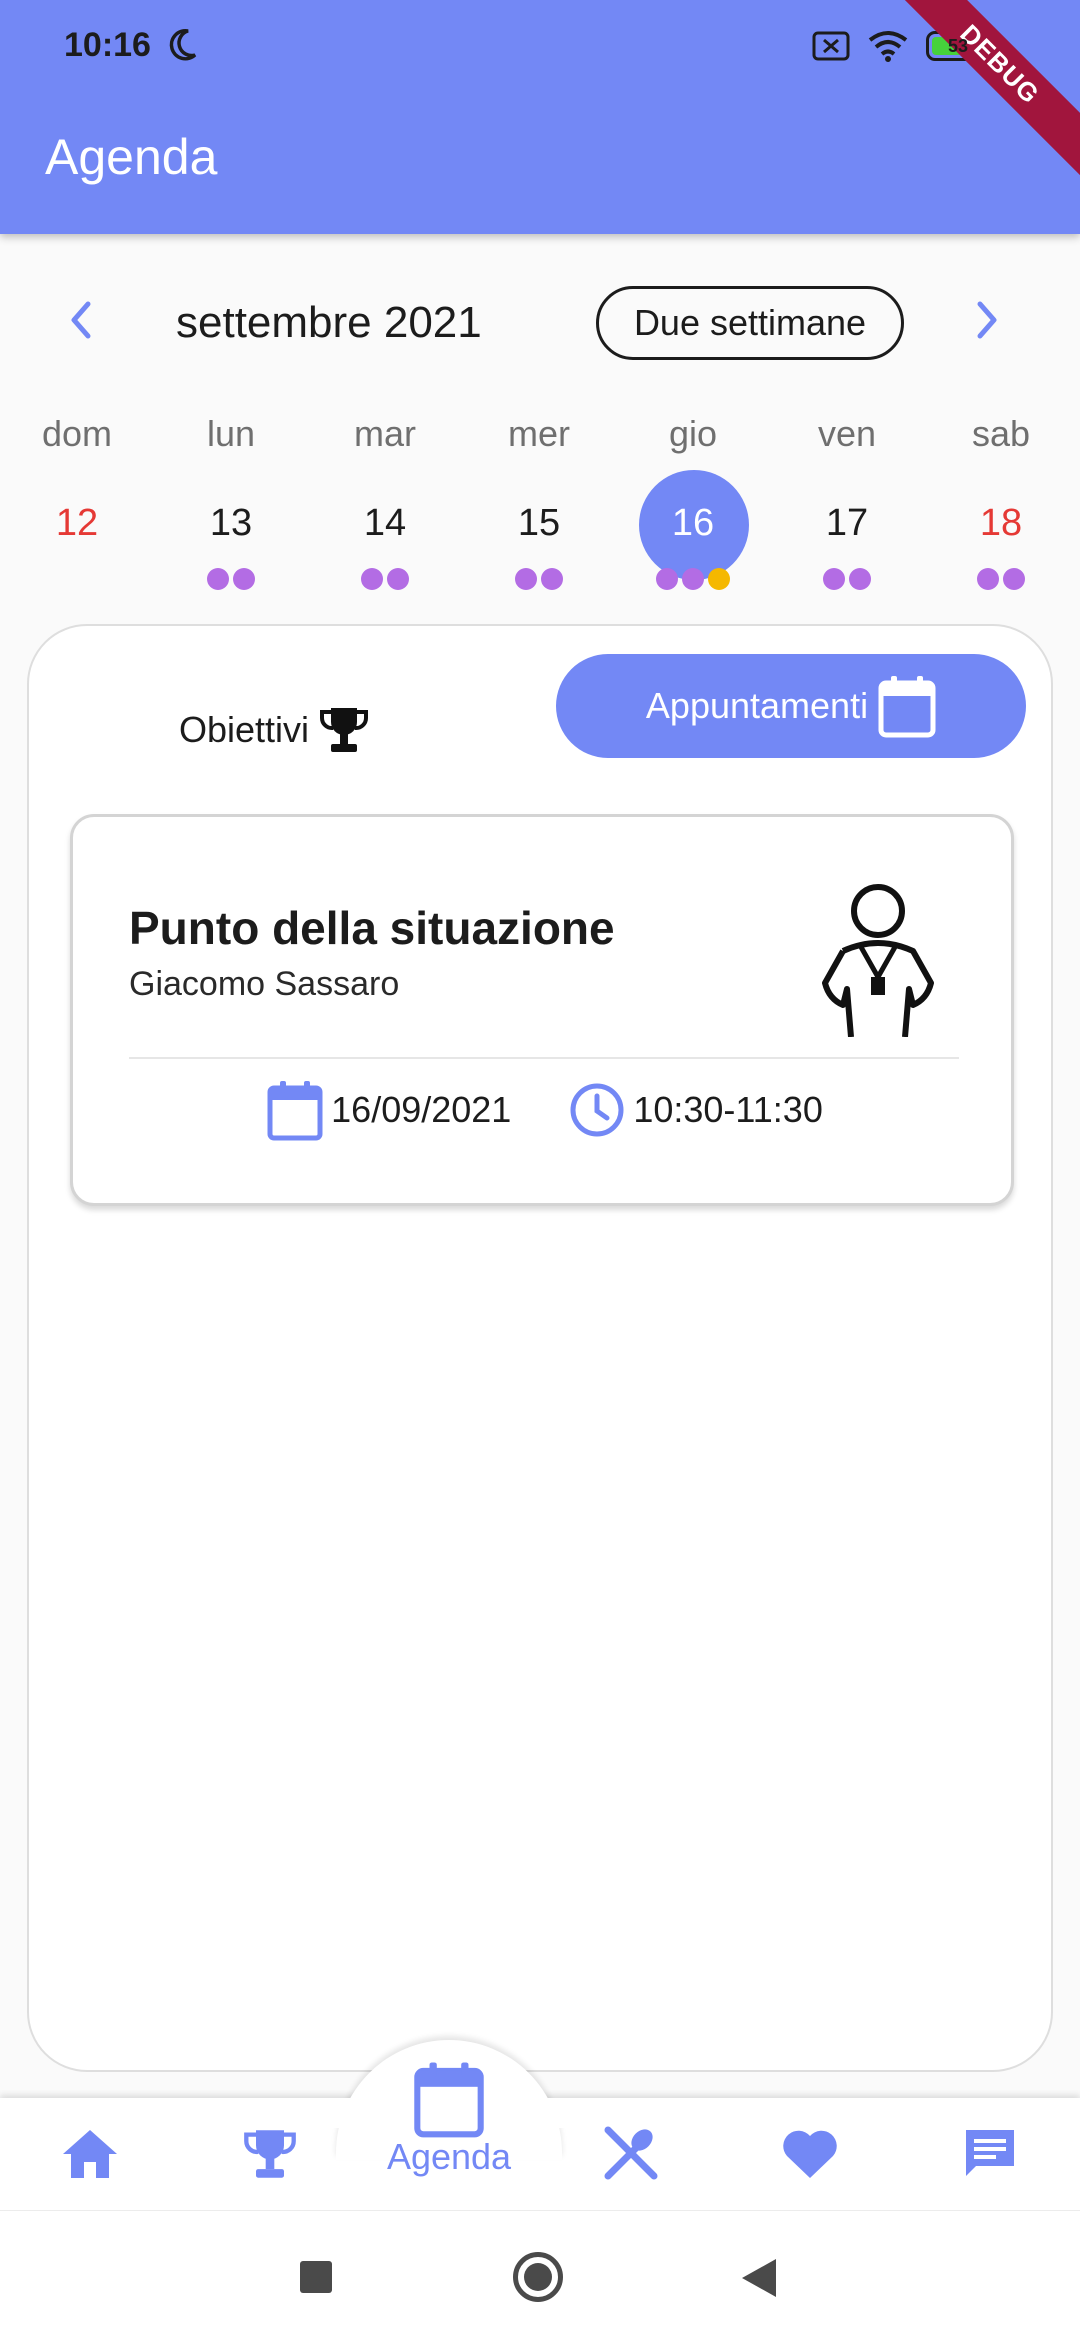  I want to click on nav-health, so click(810, 2154).